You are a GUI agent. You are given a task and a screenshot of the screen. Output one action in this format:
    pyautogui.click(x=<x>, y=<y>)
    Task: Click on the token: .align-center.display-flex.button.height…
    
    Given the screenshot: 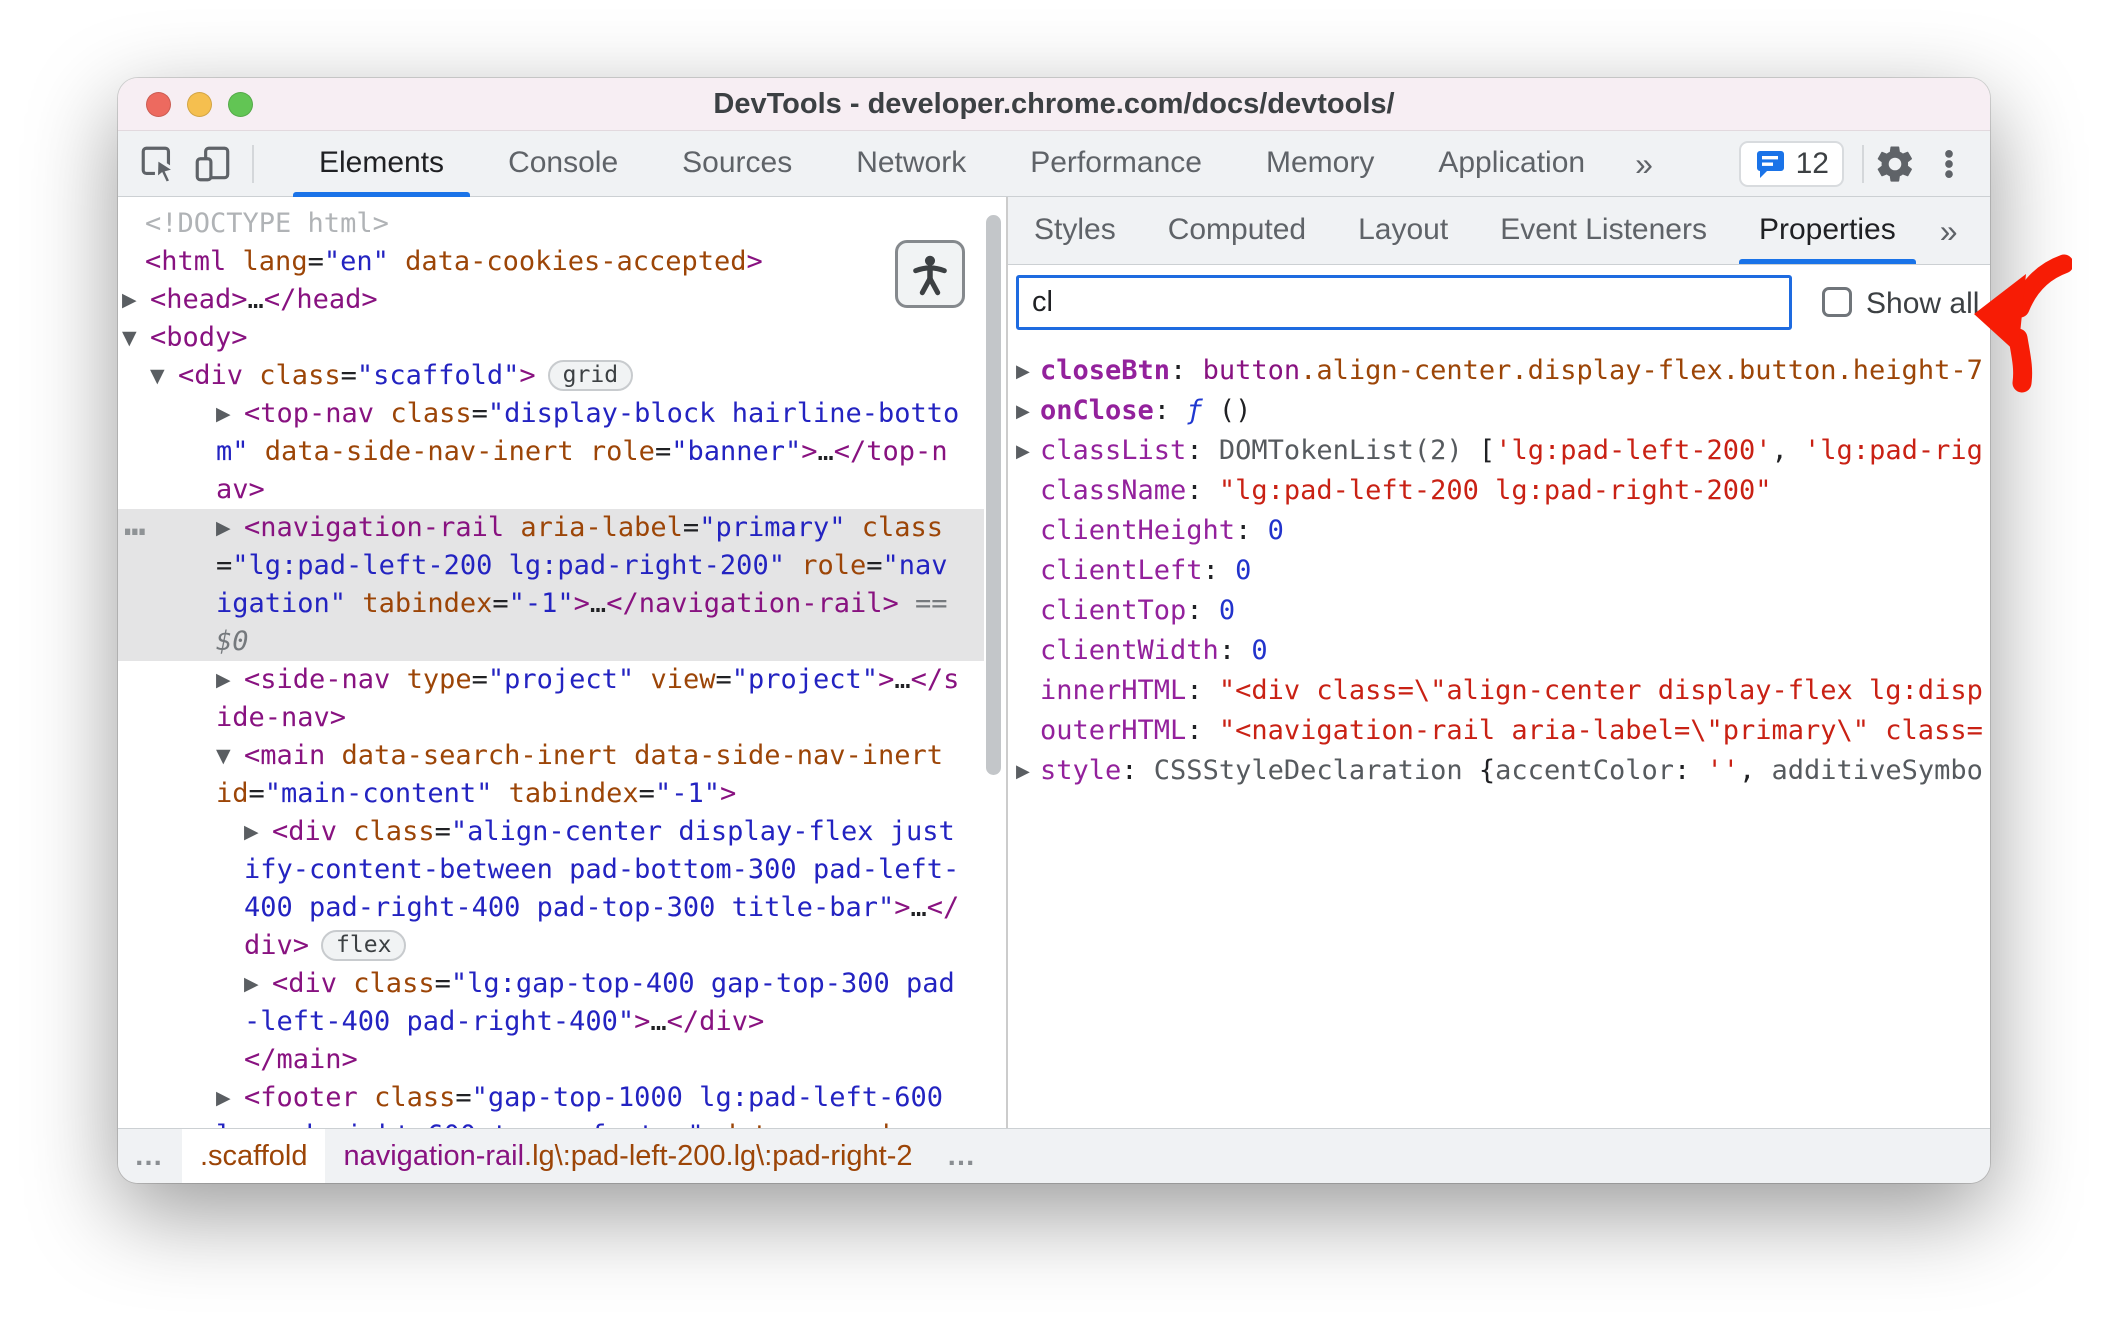 What is the action you would take?
    pyautogui.click(x=1641, y=370)
    